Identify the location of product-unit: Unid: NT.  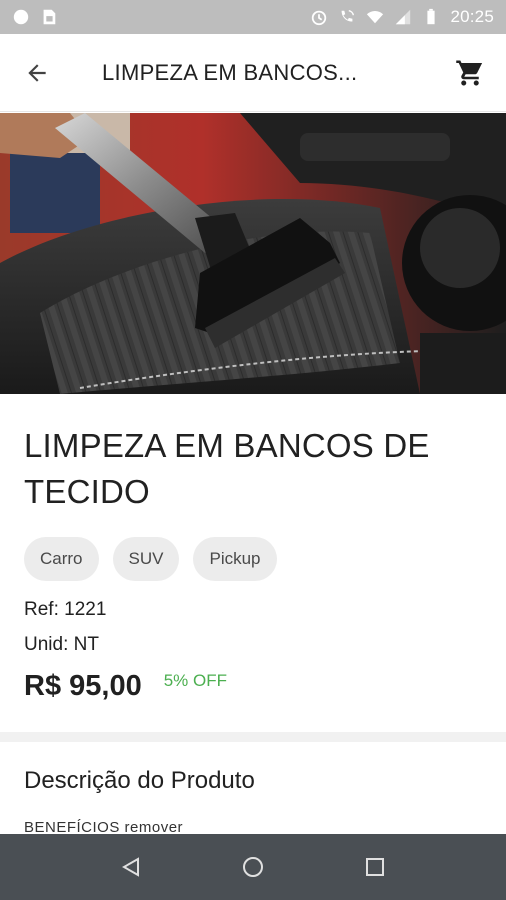
(61, 644).